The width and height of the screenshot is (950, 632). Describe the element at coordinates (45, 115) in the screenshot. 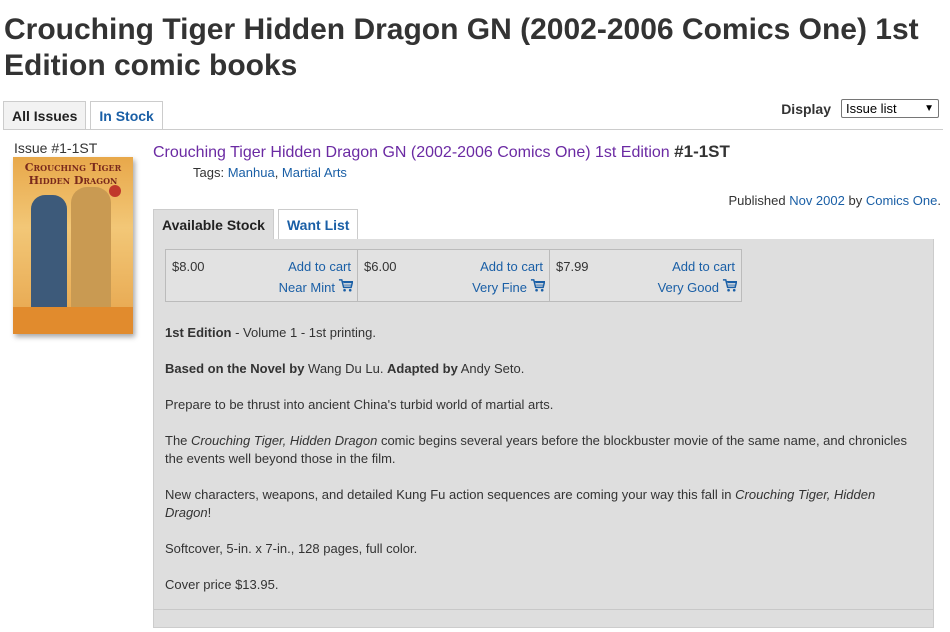

I see `tab-all-issues: All Issues` at that location.